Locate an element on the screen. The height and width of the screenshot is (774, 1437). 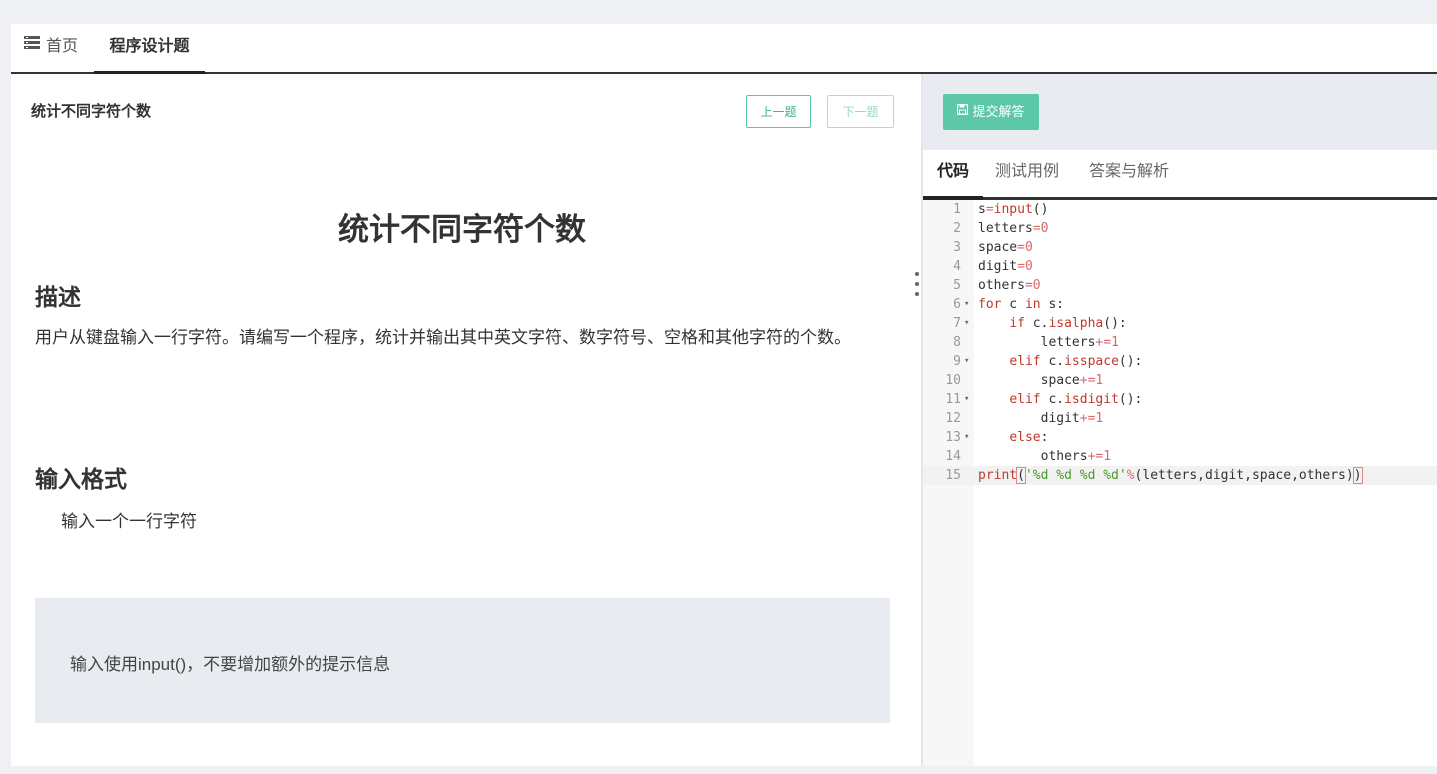
tab-home: 首页 is located at coordinates (51, 48).